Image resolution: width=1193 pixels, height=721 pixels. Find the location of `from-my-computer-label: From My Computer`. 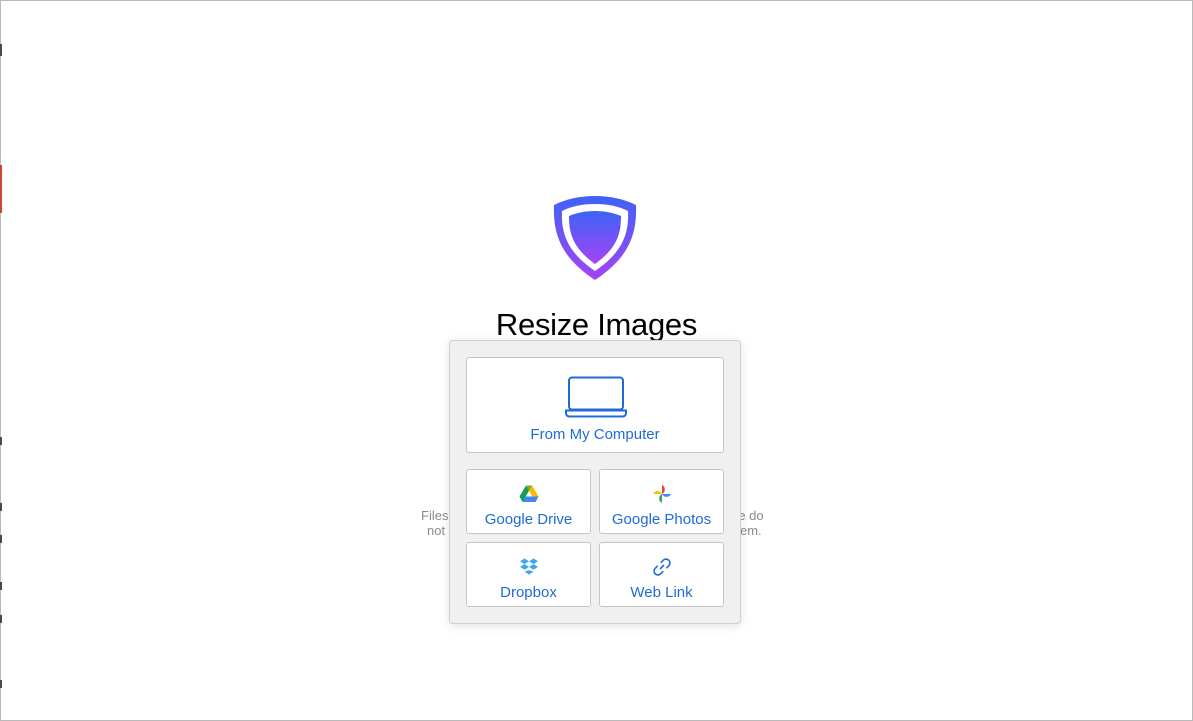

from-my-computer-label: From My Computer is located at coordinates (595, 434).